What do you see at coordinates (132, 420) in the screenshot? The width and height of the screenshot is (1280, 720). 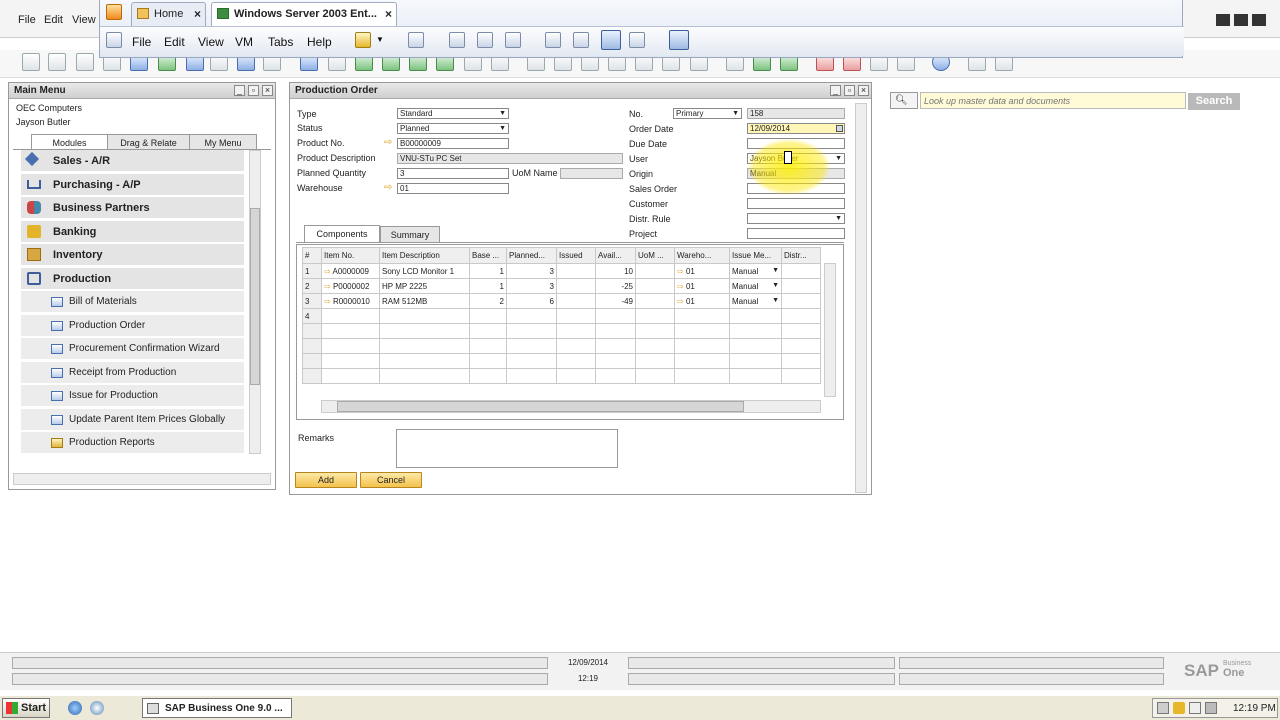 I see `menu-update-parent-prices: Update Parent Item Prices Globally` at bounding box center [132, 420].